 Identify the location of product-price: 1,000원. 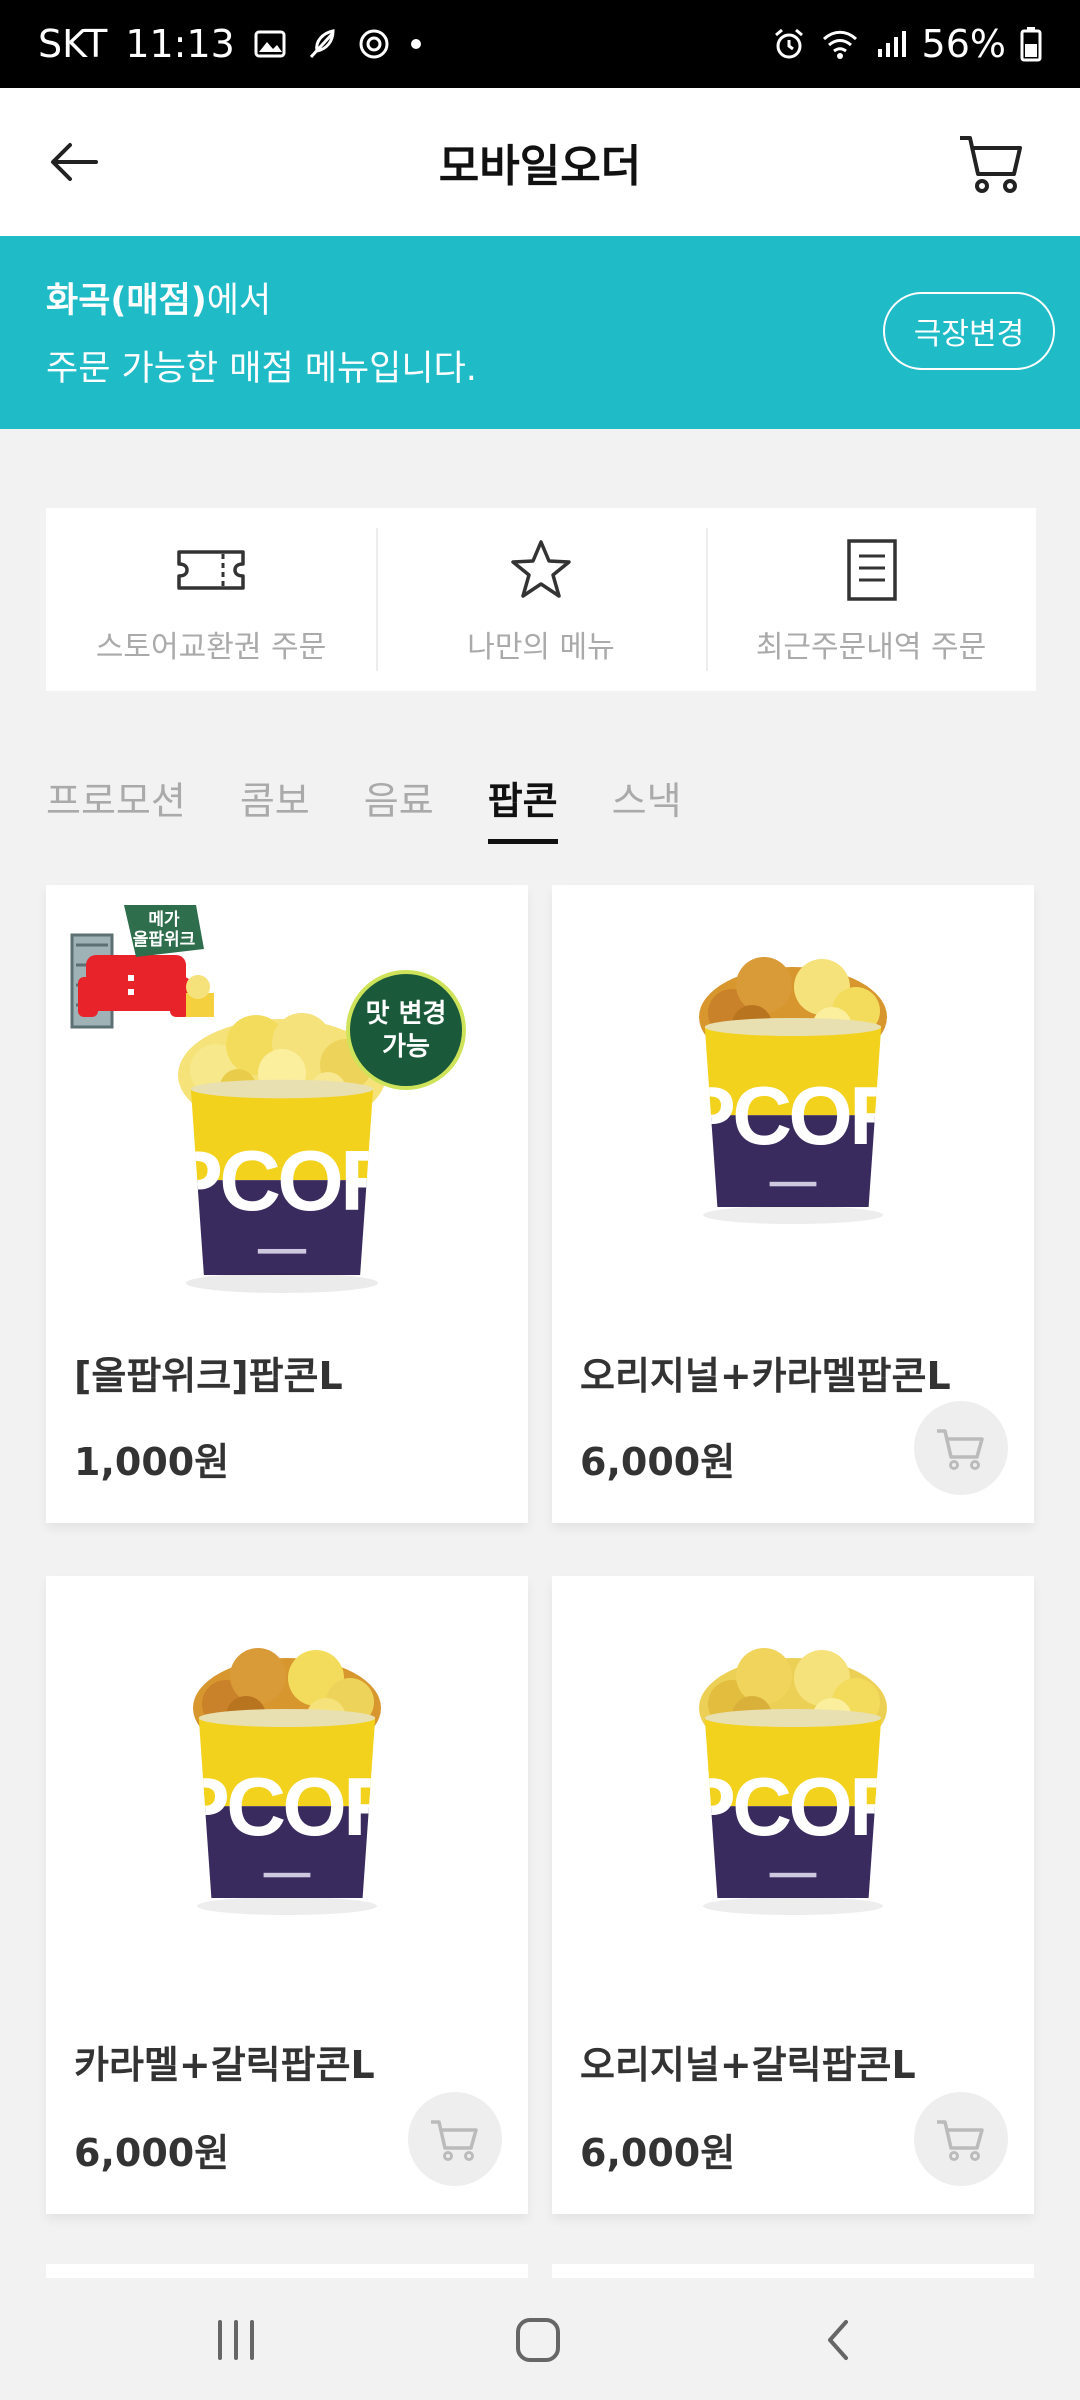
(152, 1462).